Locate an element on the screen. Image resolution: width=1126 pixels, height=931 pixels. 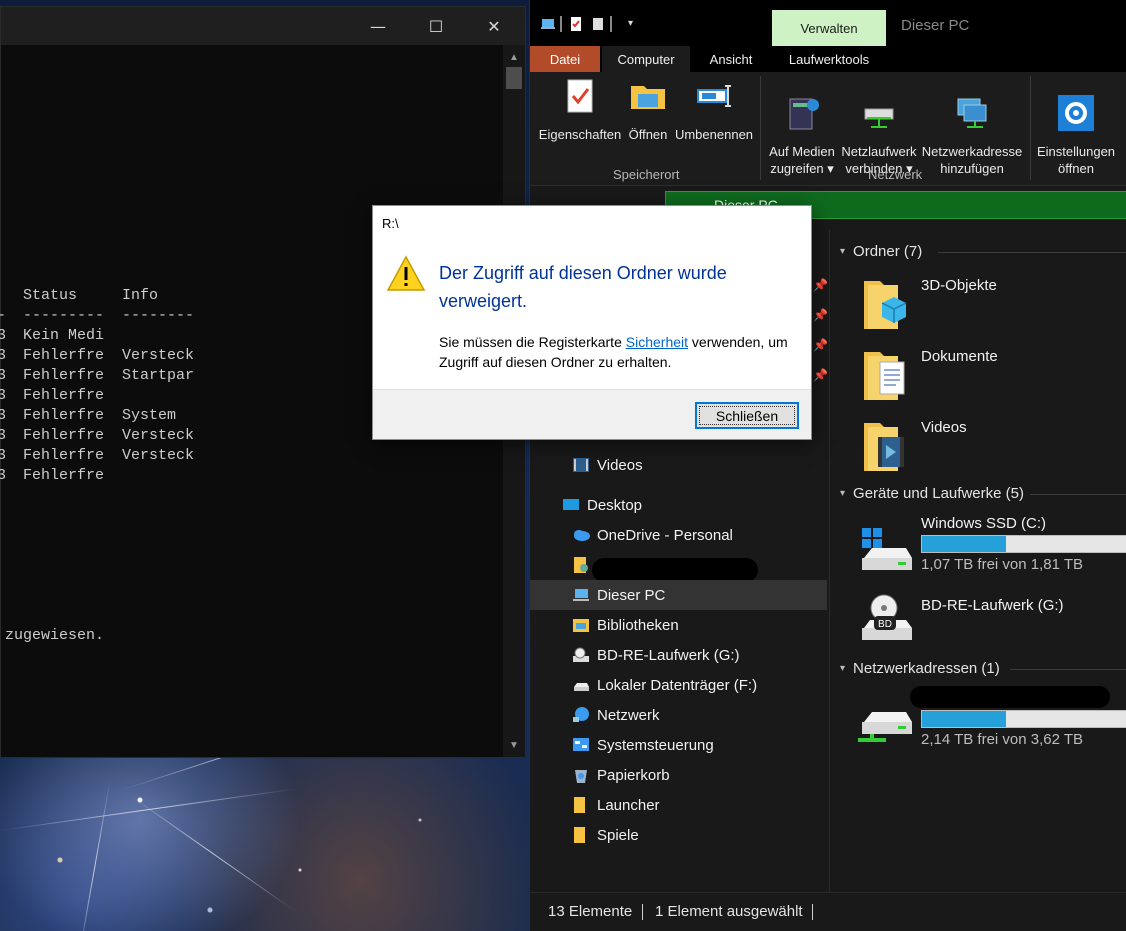
optical-drive-icon is located at coordinates (581, 654).